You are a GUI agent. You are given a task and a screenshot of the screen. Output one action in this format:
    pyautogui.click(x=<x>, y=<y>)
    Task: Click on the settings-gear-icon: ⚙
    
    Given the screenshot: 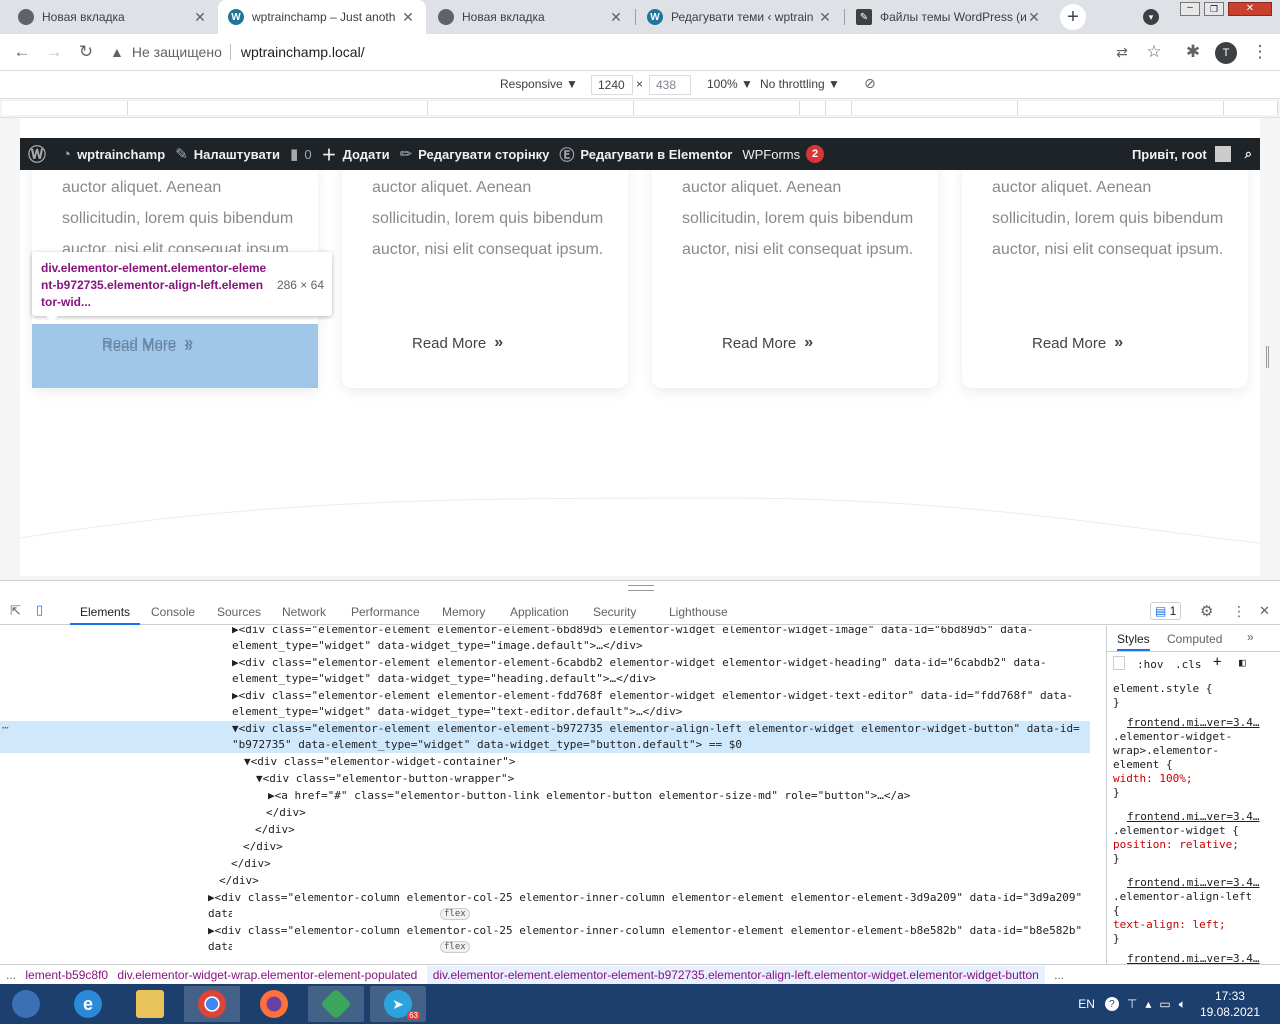 What is the action you would take?
    pyautogui.click(x=1206, y=611)
    